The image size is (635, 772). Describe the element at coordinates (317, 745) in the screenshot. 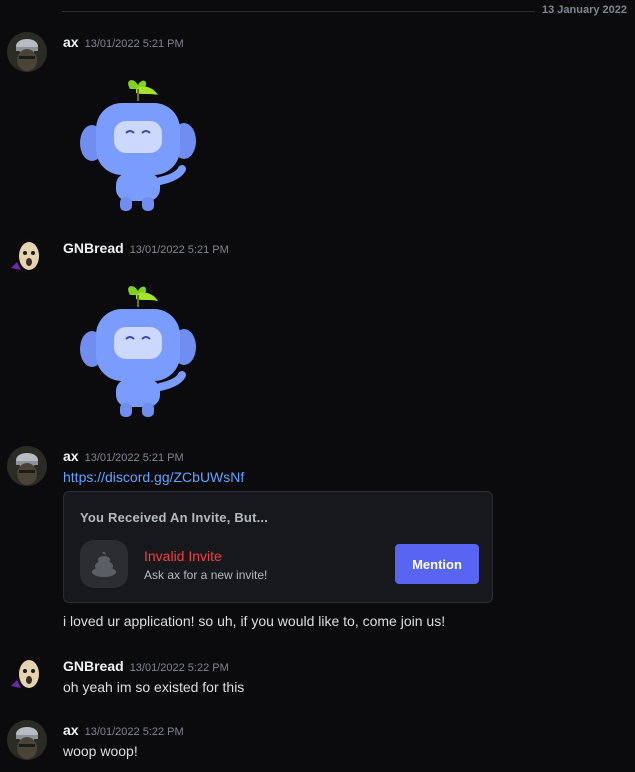

I see `message: ax 13/01/2022 5:22 PM woop woop!` at that location.